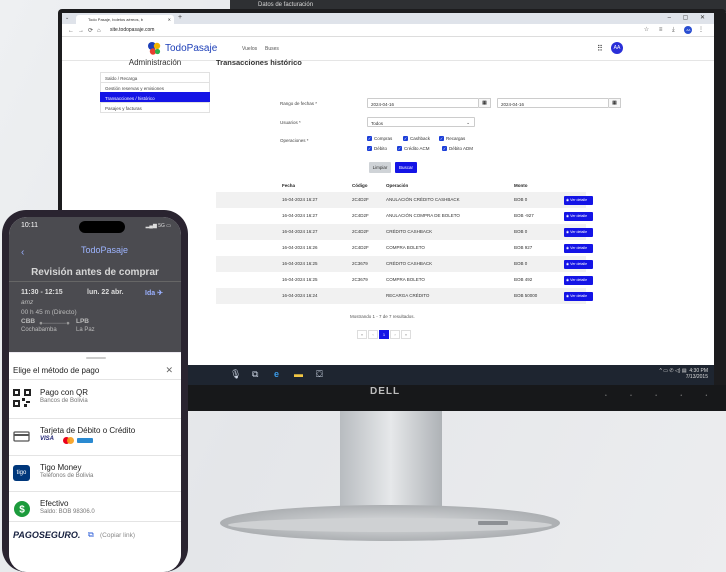 Image resolution: width=726 pixels, height=572 pixels. What do you see at coordinates (235, 374) in the screenshot?
I see `mic-icon: 🎙` at bounding box center [235, 374].